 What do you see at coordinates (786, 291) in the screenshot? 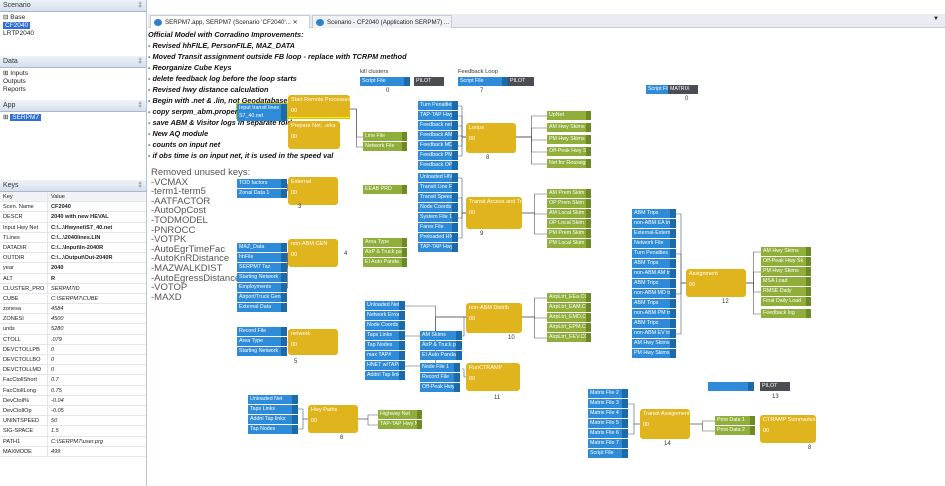
I see `output-node: RMSE Daily` at bounding box center [786, 291].